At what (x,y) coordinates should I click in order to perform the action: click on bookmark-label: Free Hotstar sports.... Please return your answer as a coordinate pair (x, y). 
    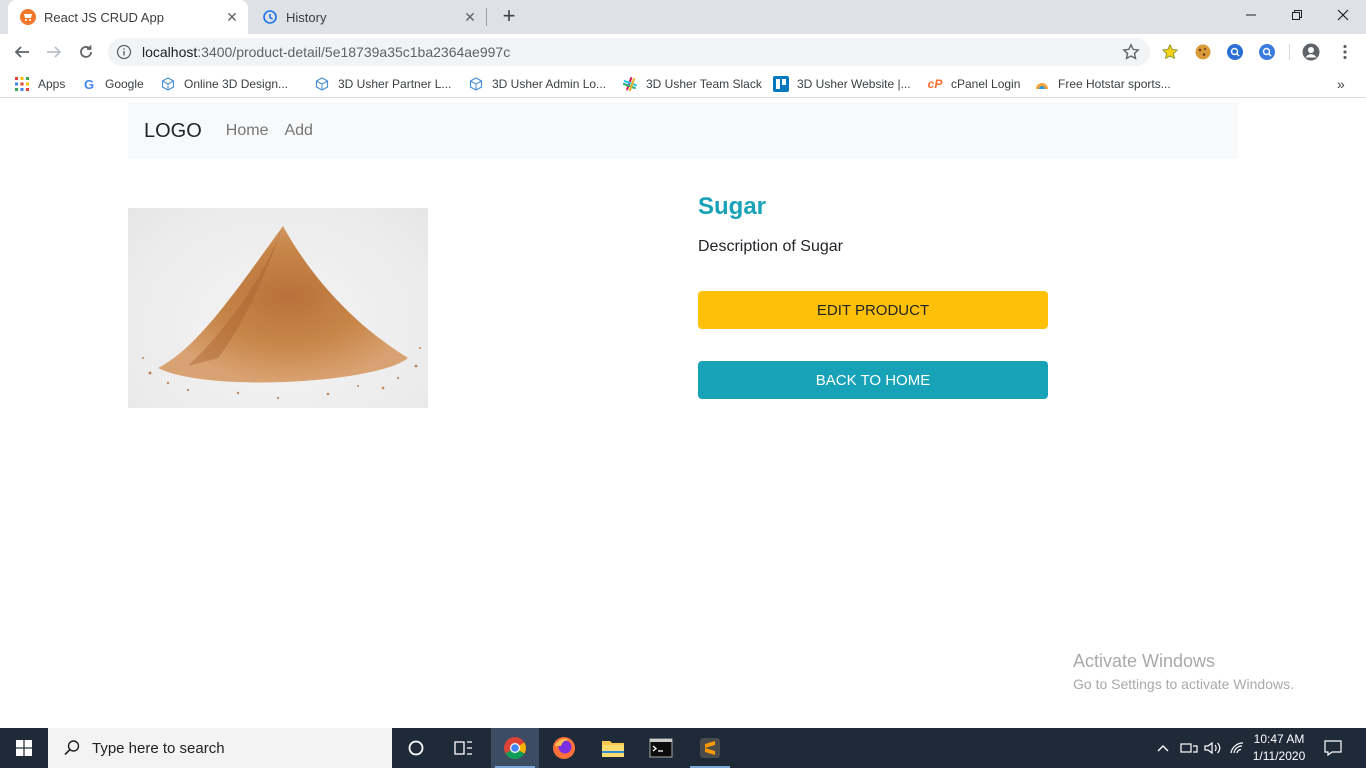
    Looking at the image, I should click on (1114, 84).